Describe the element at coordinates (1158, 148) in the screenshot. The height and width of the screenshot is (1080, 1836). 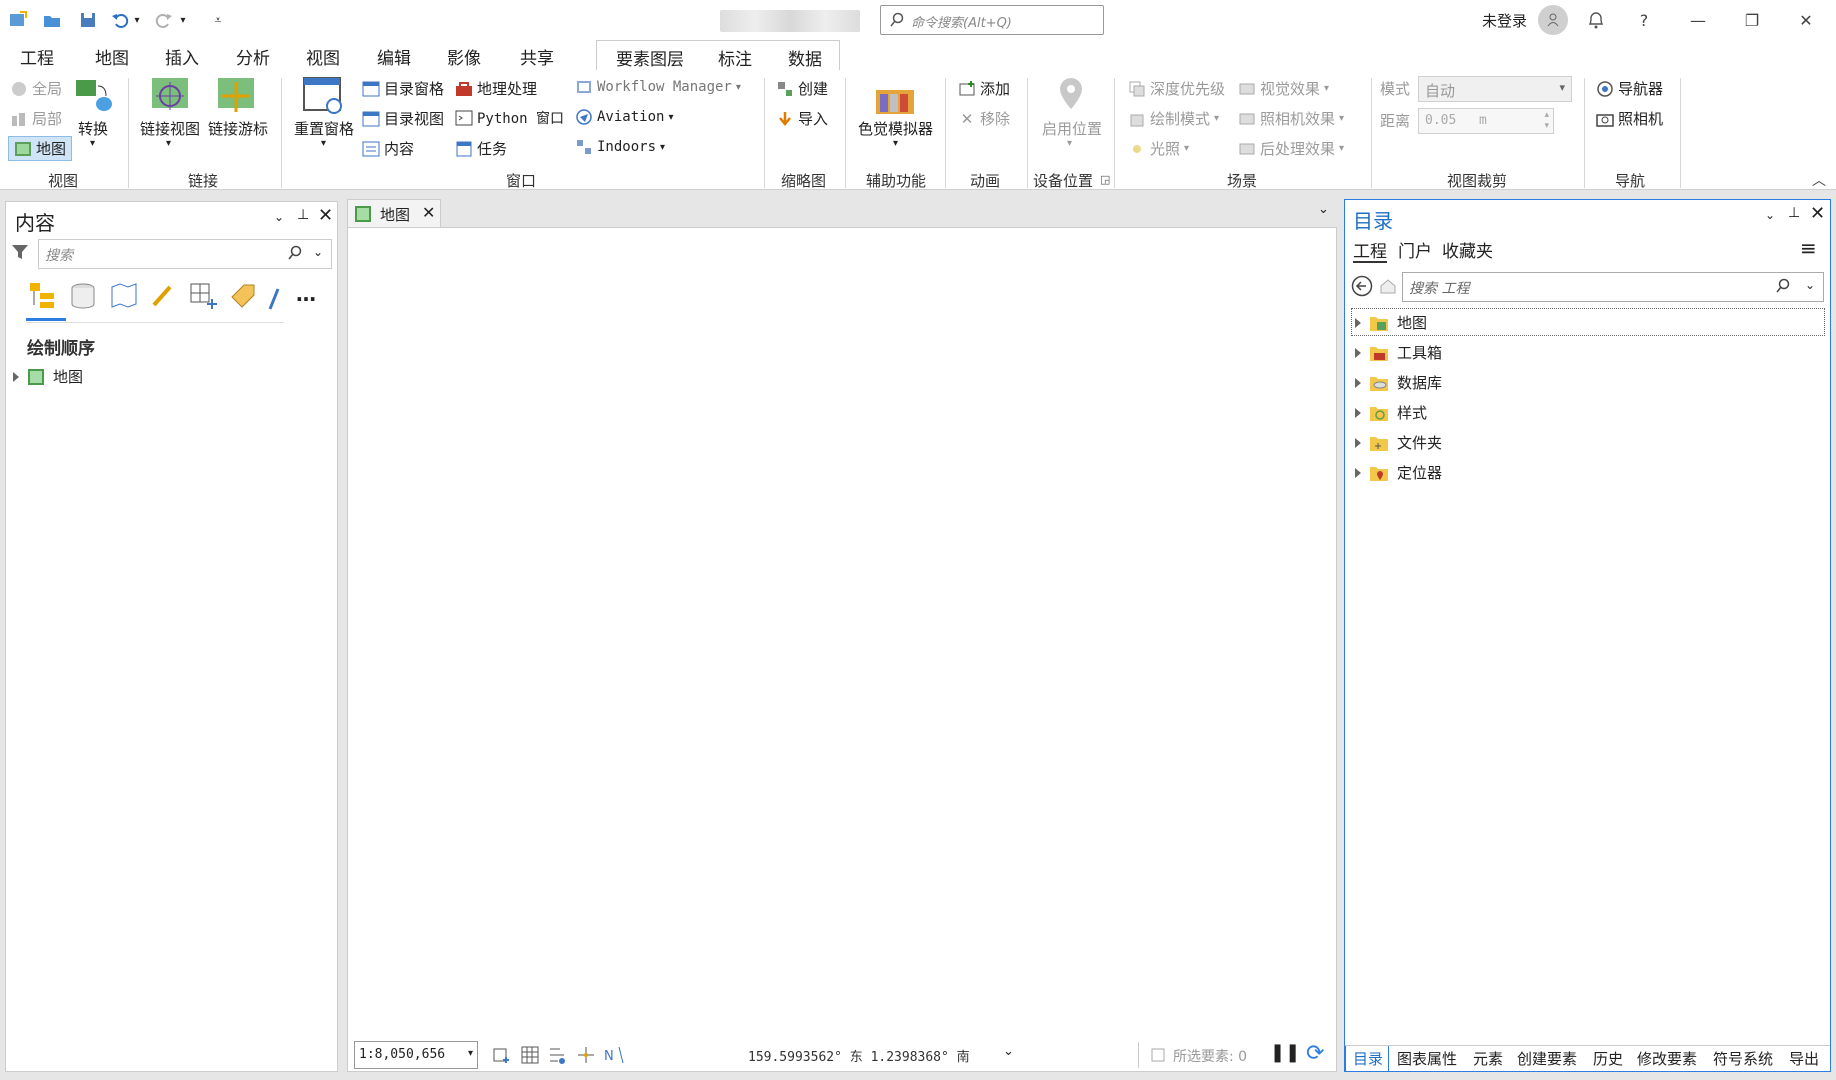
I see `lighting-button: 光照 ▾` at that location.